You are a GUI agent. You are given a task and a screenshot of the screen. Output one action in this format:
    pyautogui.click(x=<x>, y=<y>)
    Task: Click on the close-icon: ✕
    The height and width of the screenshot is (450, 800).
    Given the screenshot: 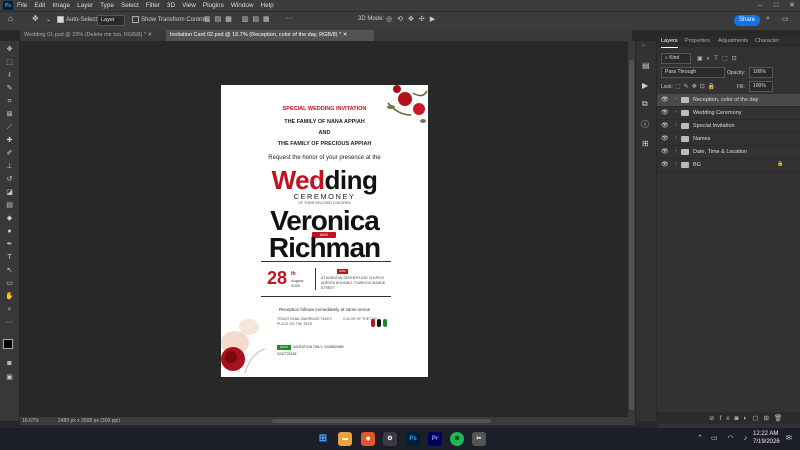 What is the action you would take?
    pyautogui.click(x=792, y=5)
    